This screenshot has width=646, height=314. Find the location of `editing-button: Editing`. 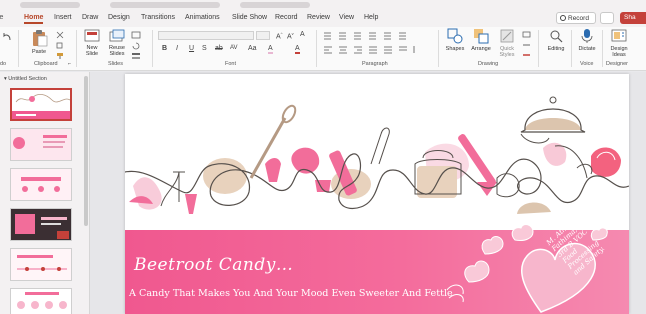

editing-button: Editing is located at coordinates (556, 40).